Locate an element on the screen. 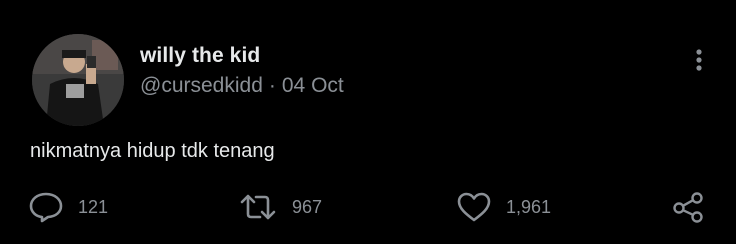  more-options-button is located at coordinates (699, 60).